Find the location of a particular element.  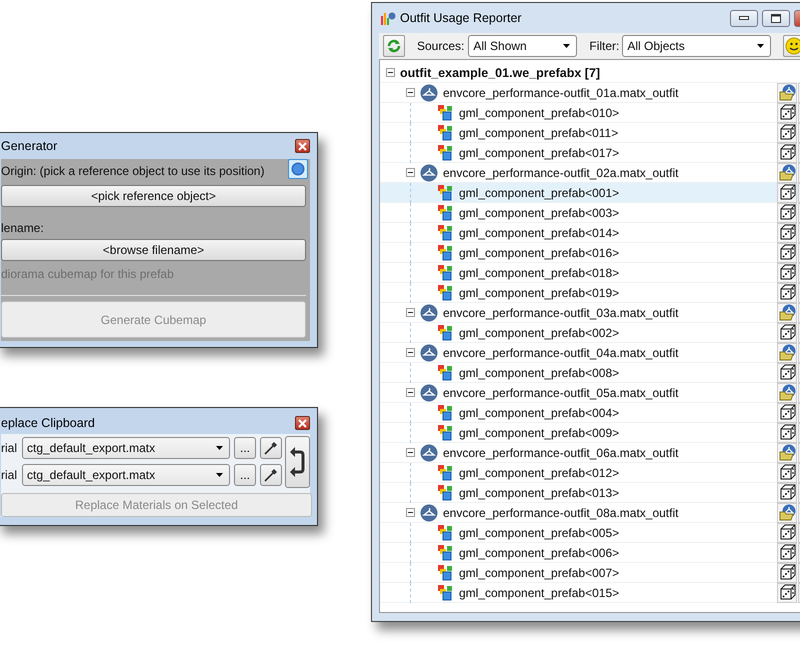

filter-label: Filter: is located at coordinates (604, 46).